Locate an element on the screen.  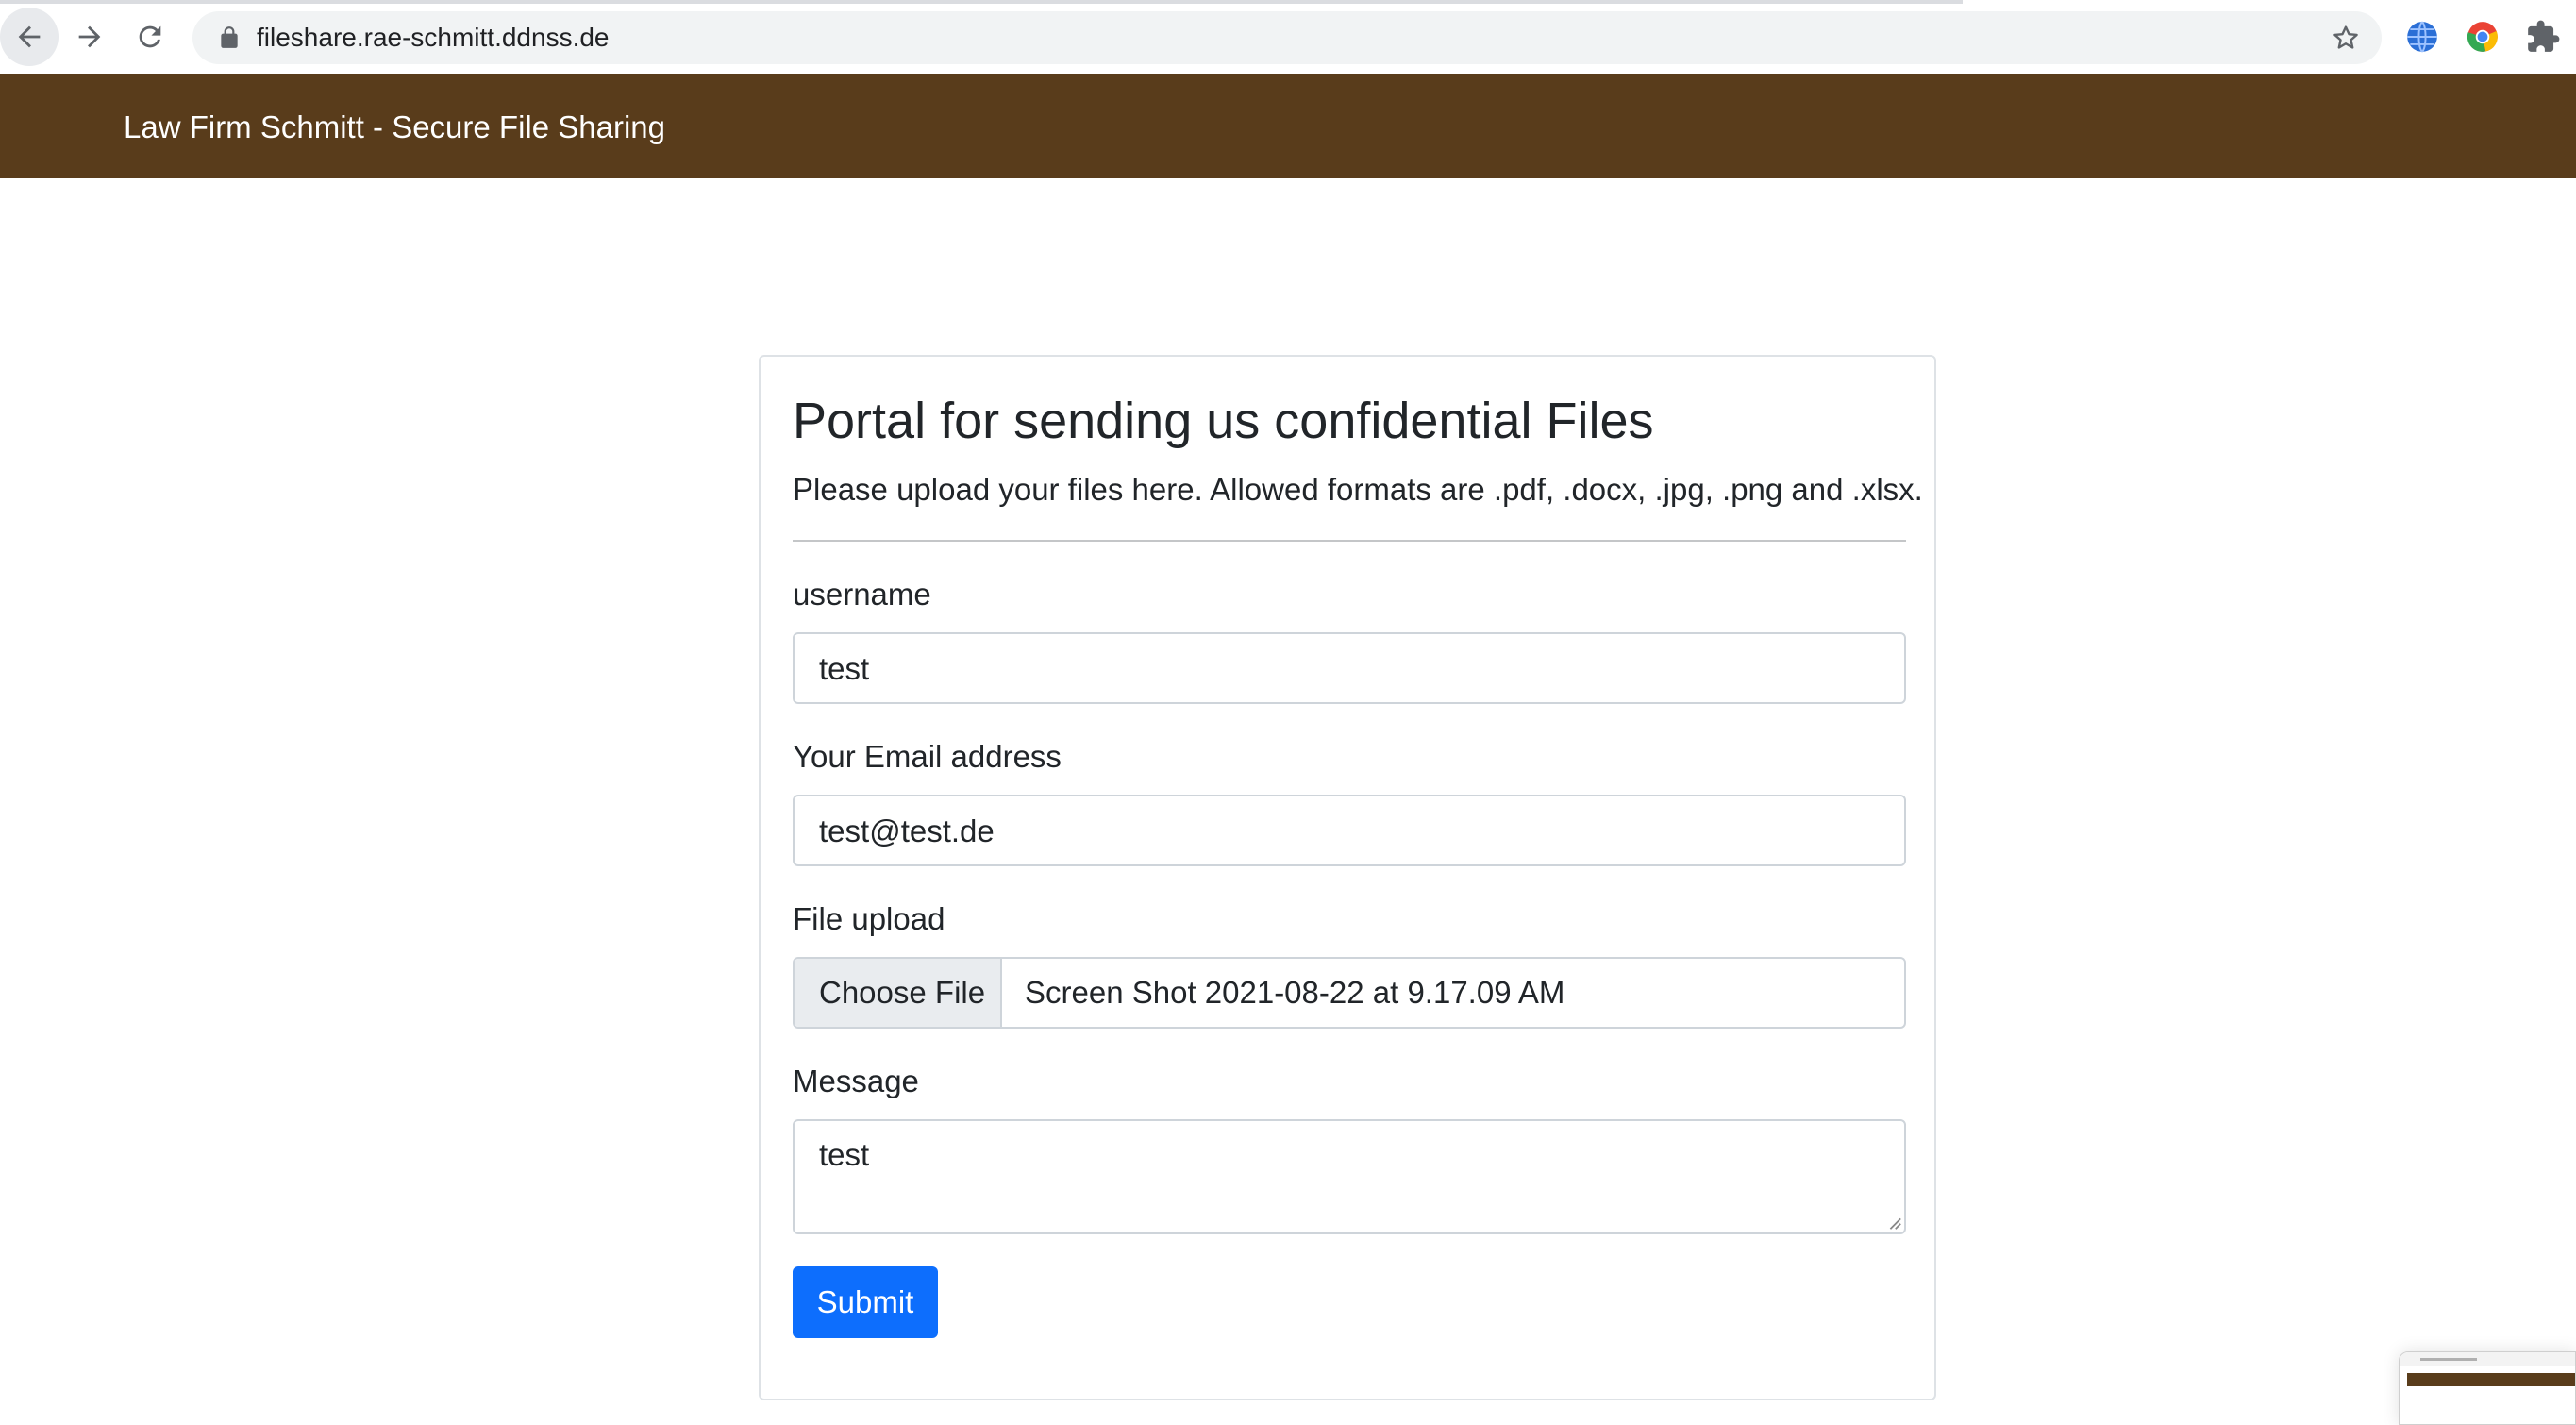
reload-icon is located at coordinates (150, 36).